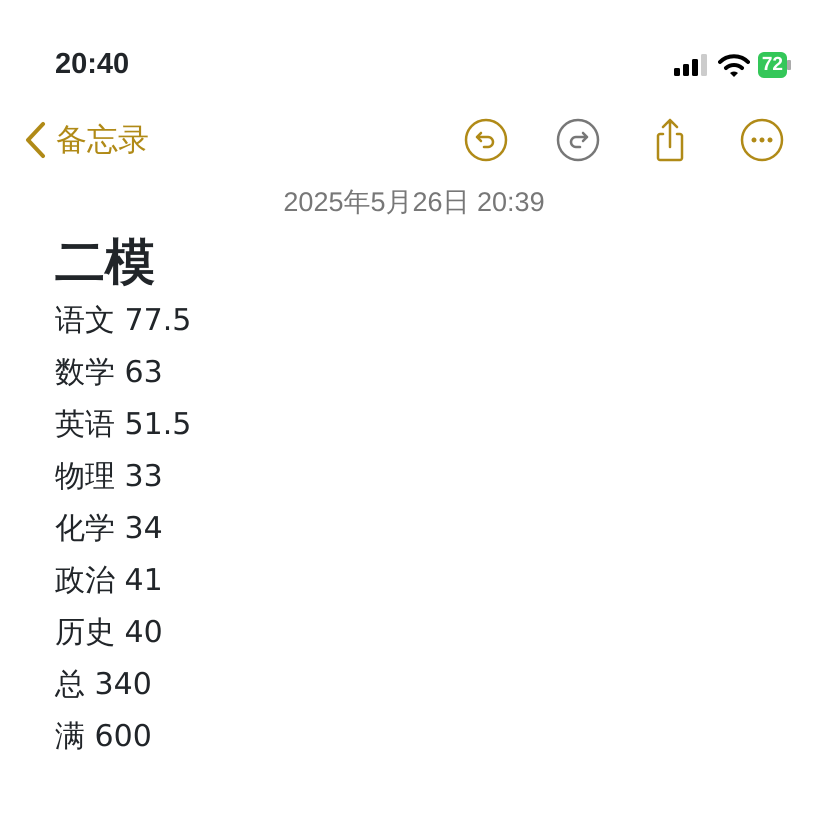 The width and height of the screenshot is (828, 813). What do you see at coordinates (109, 529) in the screenshot?
I see `note-line: 化学 34` at bounding box center [109, 529].